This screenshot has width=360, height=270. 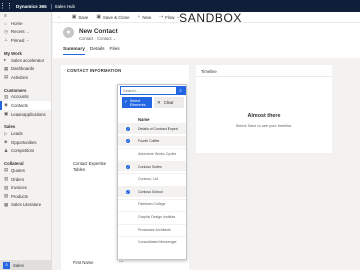 I want to click on sidebar-item-opportunities: ◈ Opportunities, so click(x=25, y=142).